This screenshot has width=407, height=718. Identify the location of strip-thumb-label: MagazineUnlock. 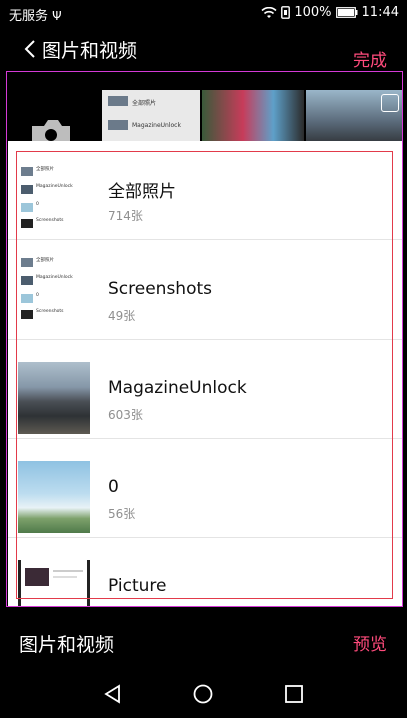
(156, 125).